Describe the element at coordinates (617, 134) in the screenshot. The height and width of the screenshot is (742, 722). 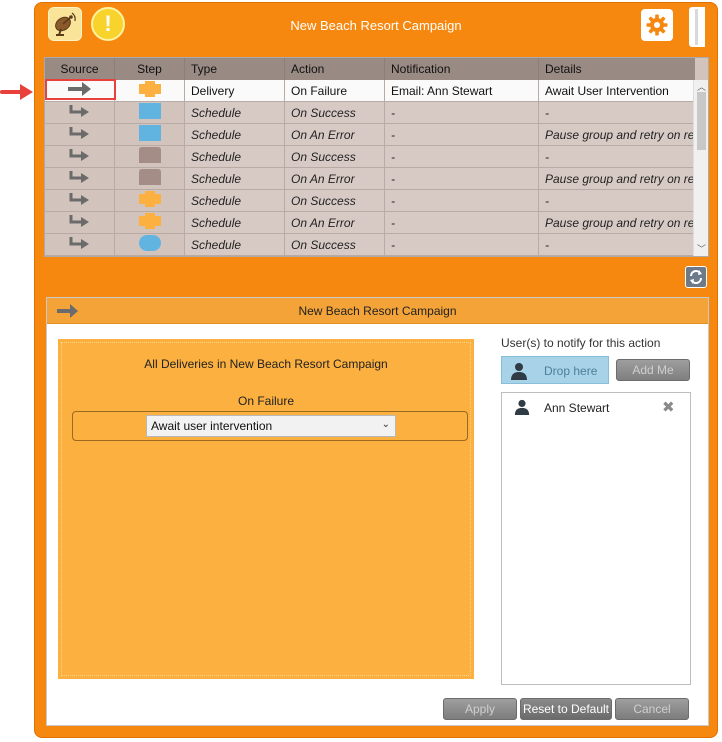
I see `details-cell: Pause group and retry on res` at that location.